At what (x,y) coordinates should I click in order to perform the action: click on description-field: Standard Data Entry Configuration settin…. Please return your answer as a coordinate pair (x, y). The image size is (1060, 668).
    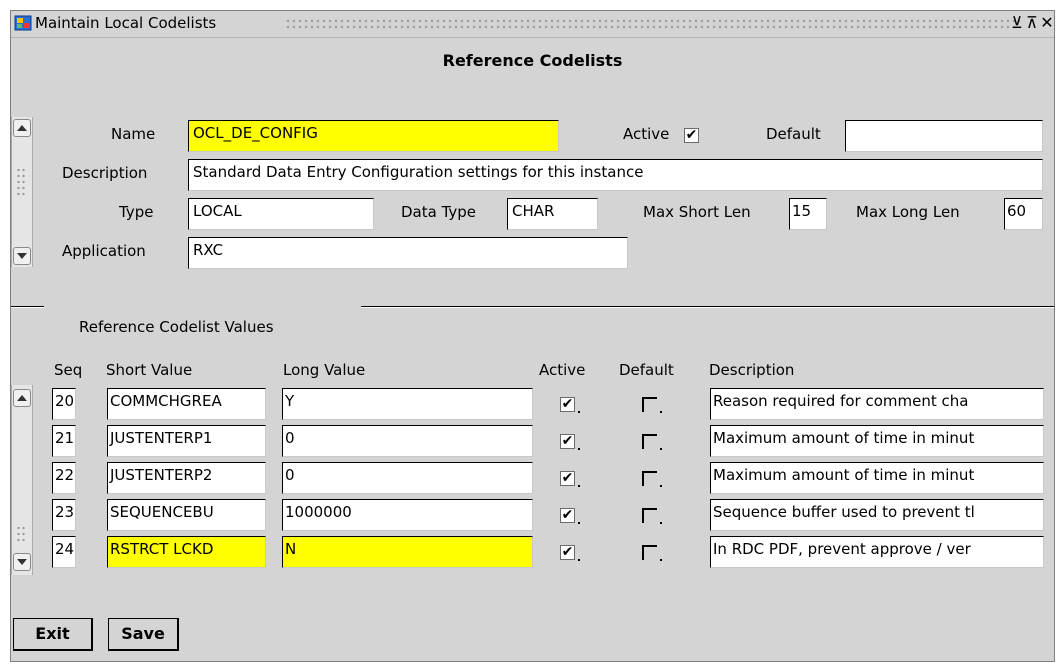
    Looking at the image, I should click on (615, 175).